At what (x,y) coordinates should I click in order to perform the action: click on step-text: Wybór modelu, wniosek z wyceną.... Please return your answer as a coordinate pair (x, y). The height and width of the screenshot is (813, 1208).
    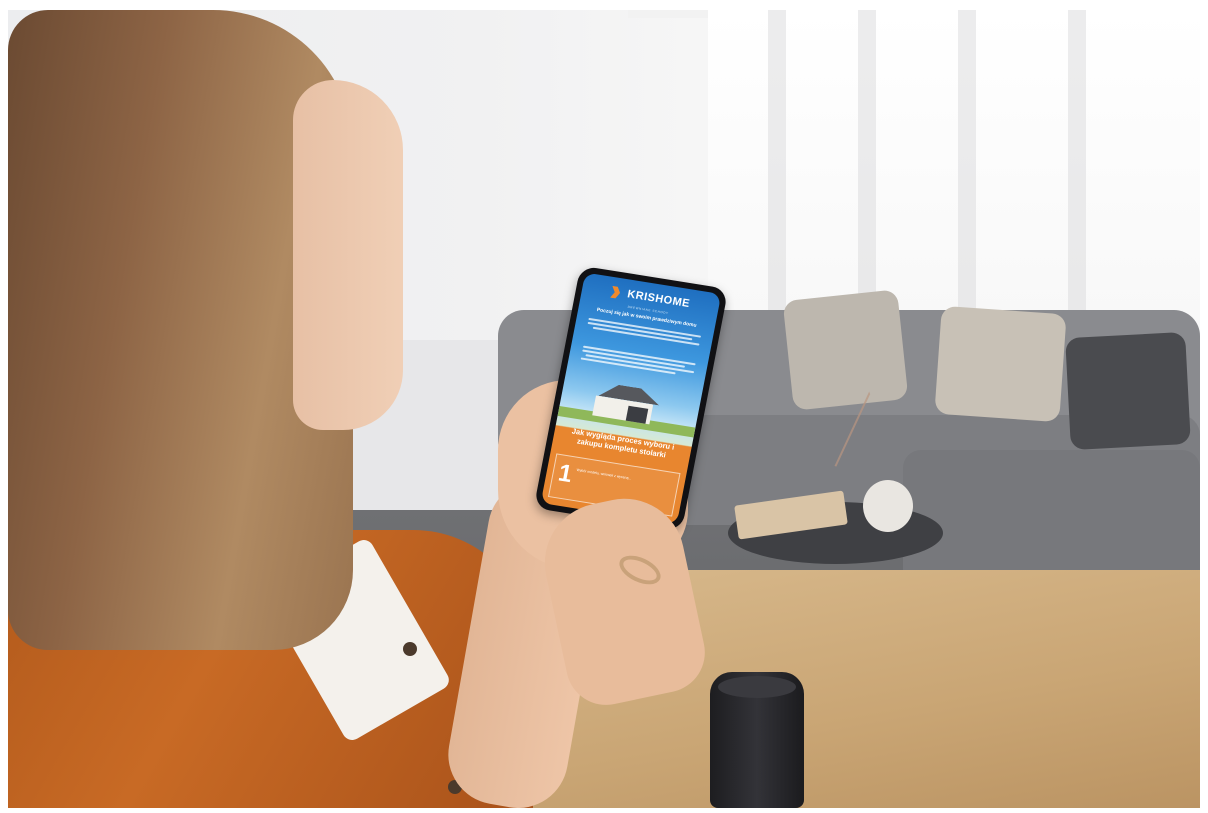
    Looking at the image, I should click on (604, 474).